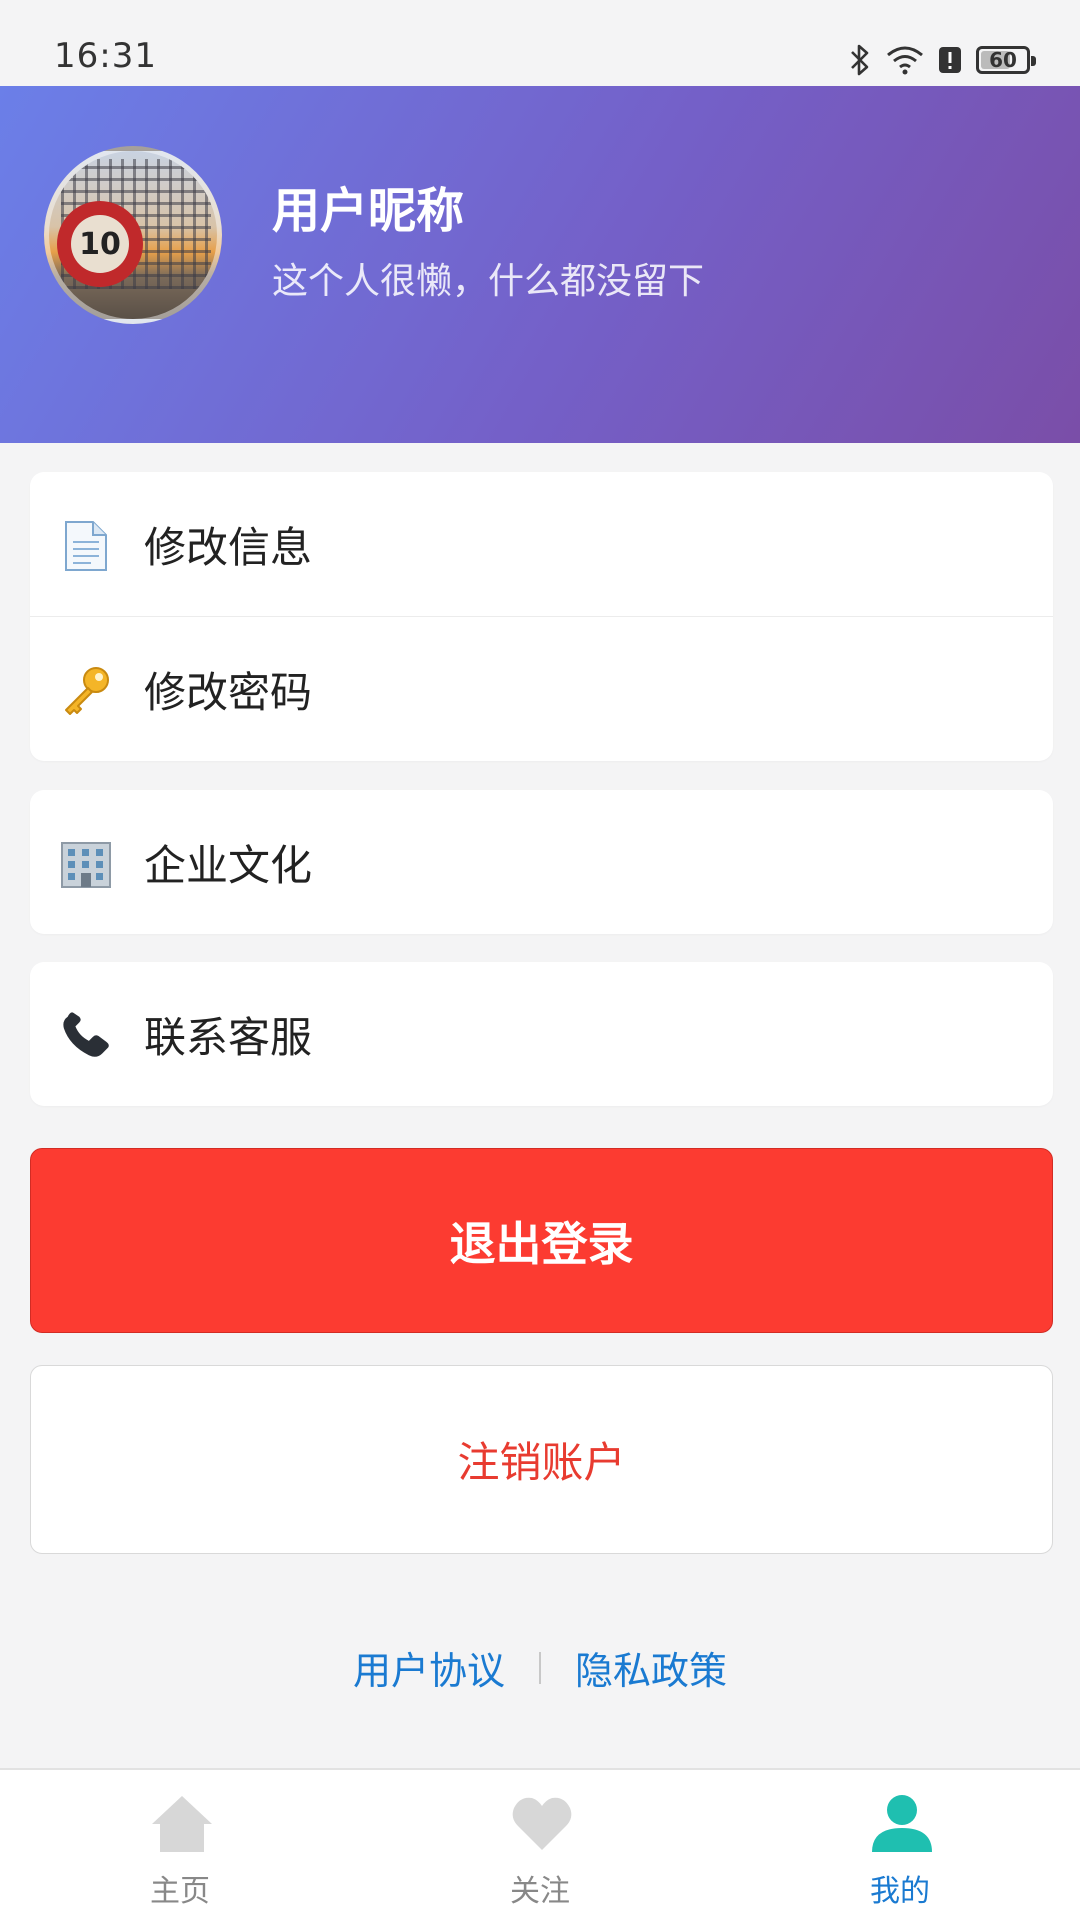 Image resolution: width=1080 pixels, height=1920 pixels. Describe the element at coordinates (541, 544) in the screenshot. I see `menu-item-edit-info: 修改信息` at that location.